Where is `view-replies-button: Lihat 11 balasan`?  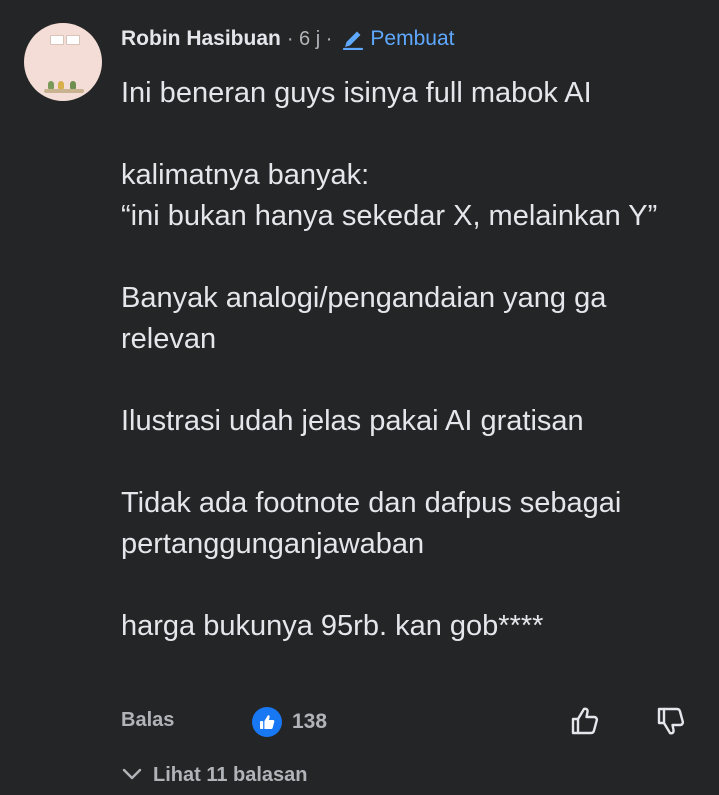 view-replies-button: Lihat 11 balasan is located at coordinates (214, 775).